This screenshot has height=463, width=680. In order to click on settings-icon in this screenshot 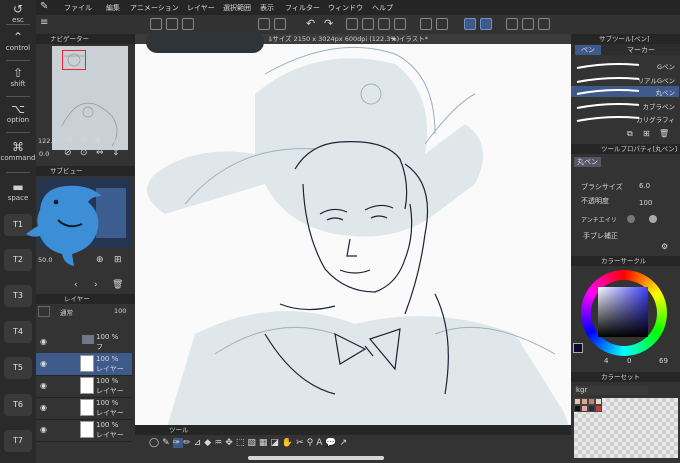, I will do `click(188, 24)`.